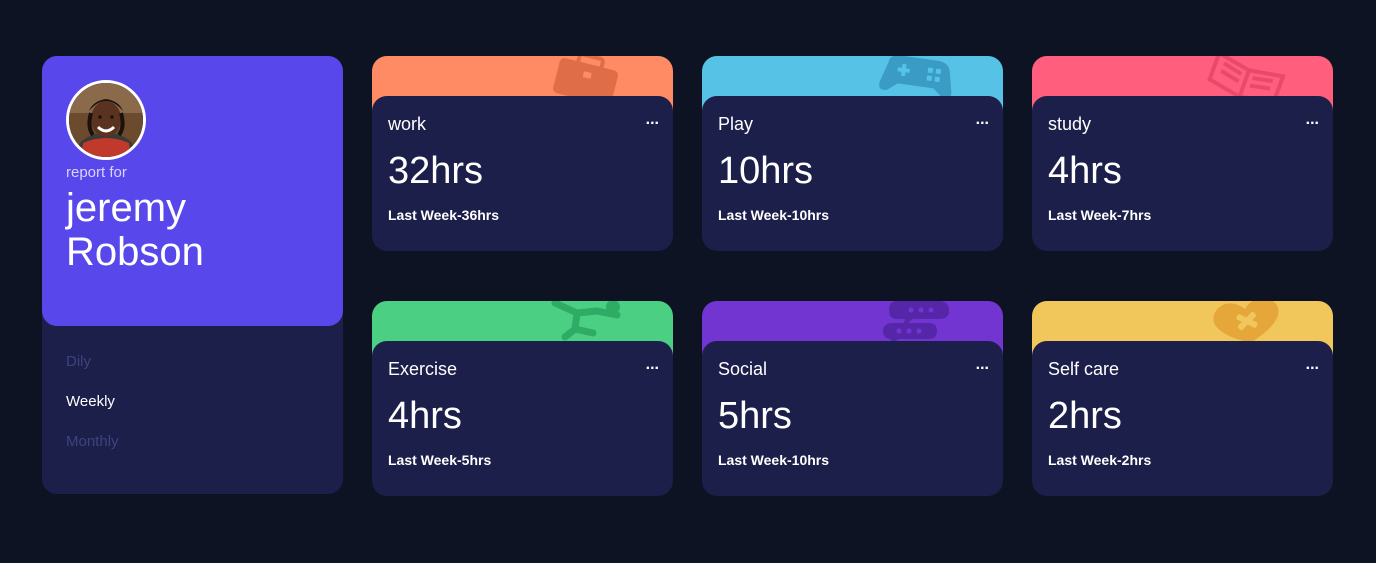 The image size is (1376, 563). Describe the element at coordinates (1084, 369) in the screenshot. I see `card-title: Self care` at that location.